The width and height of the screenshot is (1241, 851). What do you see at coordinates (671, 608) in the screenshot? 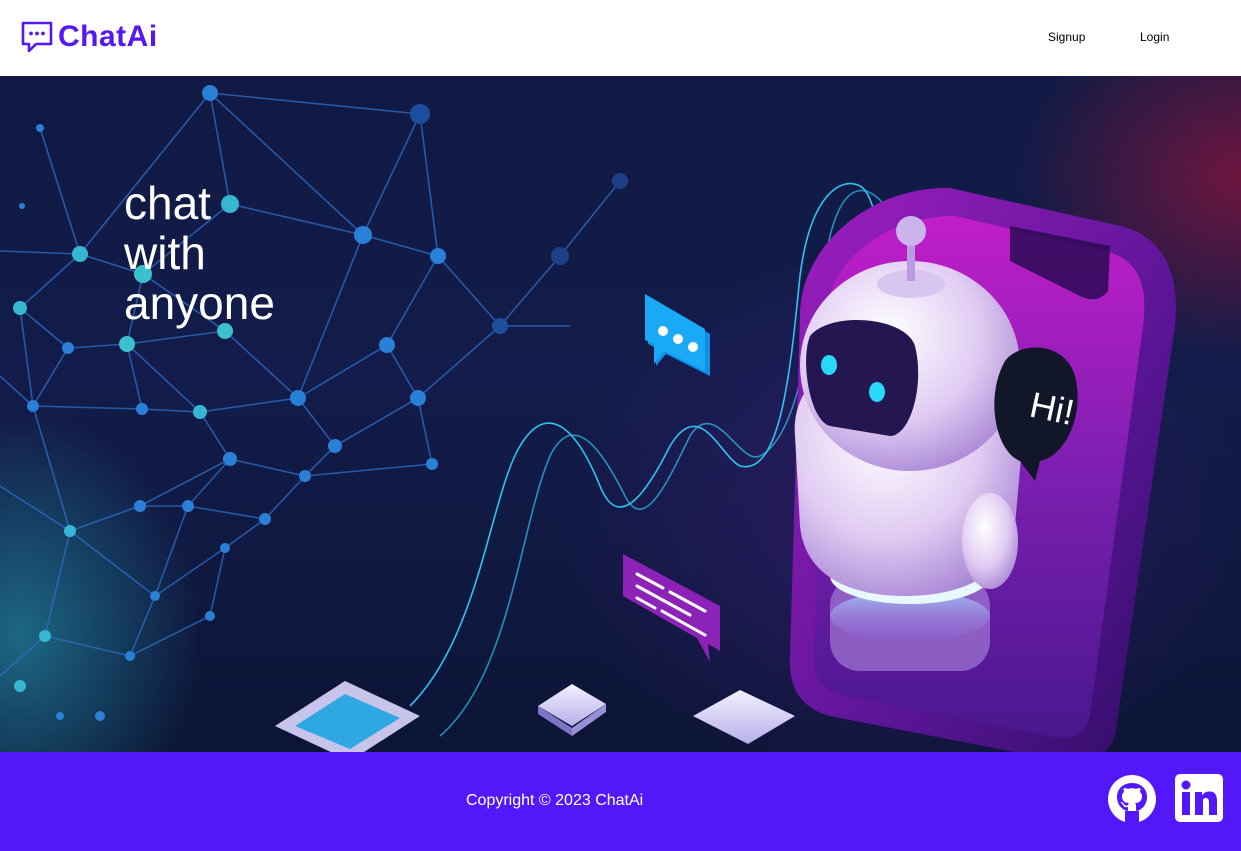
I see `floating-message-card-icon` at bounding box center [671, 608].